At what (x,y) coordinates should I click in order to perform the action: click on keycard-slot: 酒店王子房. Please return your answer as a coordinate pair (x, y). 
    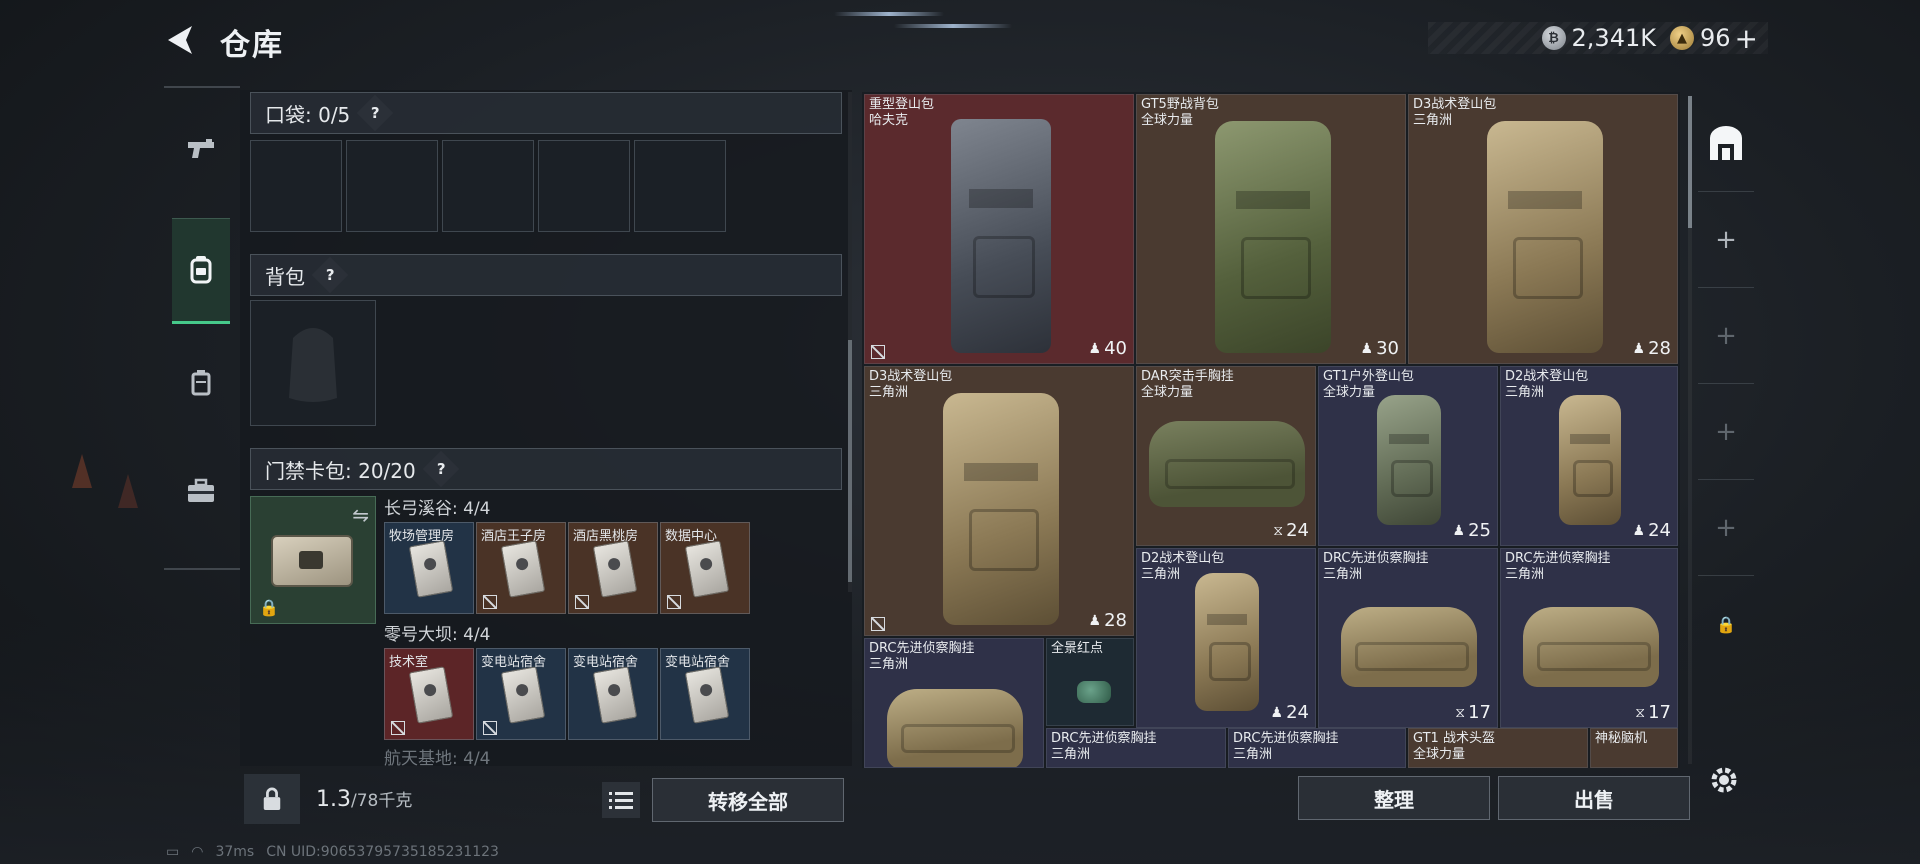
    Looking at the image, I should click on (521, 568).